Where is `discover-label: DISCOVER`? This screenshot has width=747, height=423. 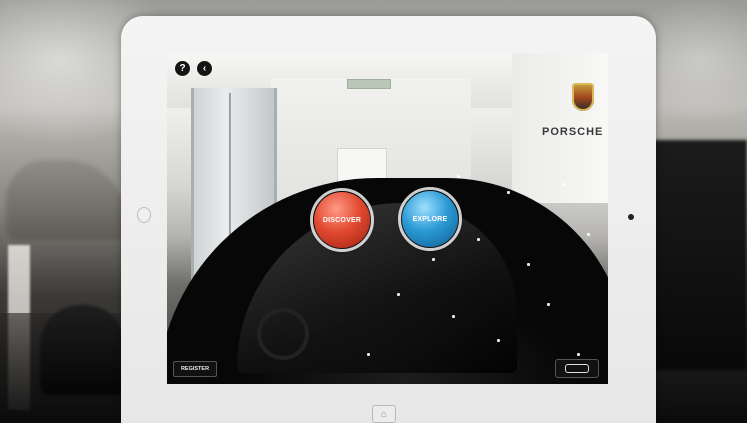 discover-label: DISCOVER is located at coordinates (342, 220).